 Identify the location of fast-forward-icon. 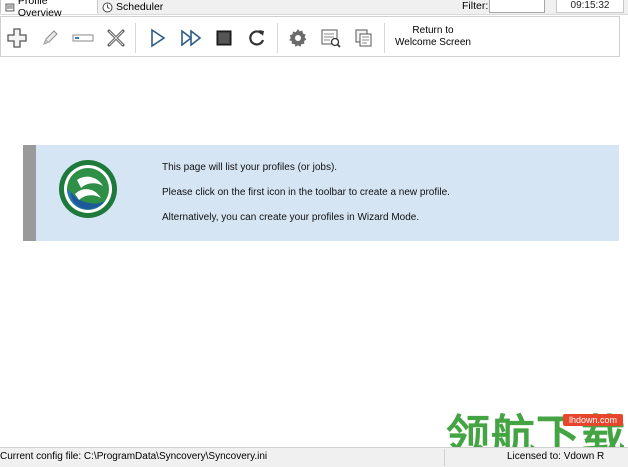
(191, 38).